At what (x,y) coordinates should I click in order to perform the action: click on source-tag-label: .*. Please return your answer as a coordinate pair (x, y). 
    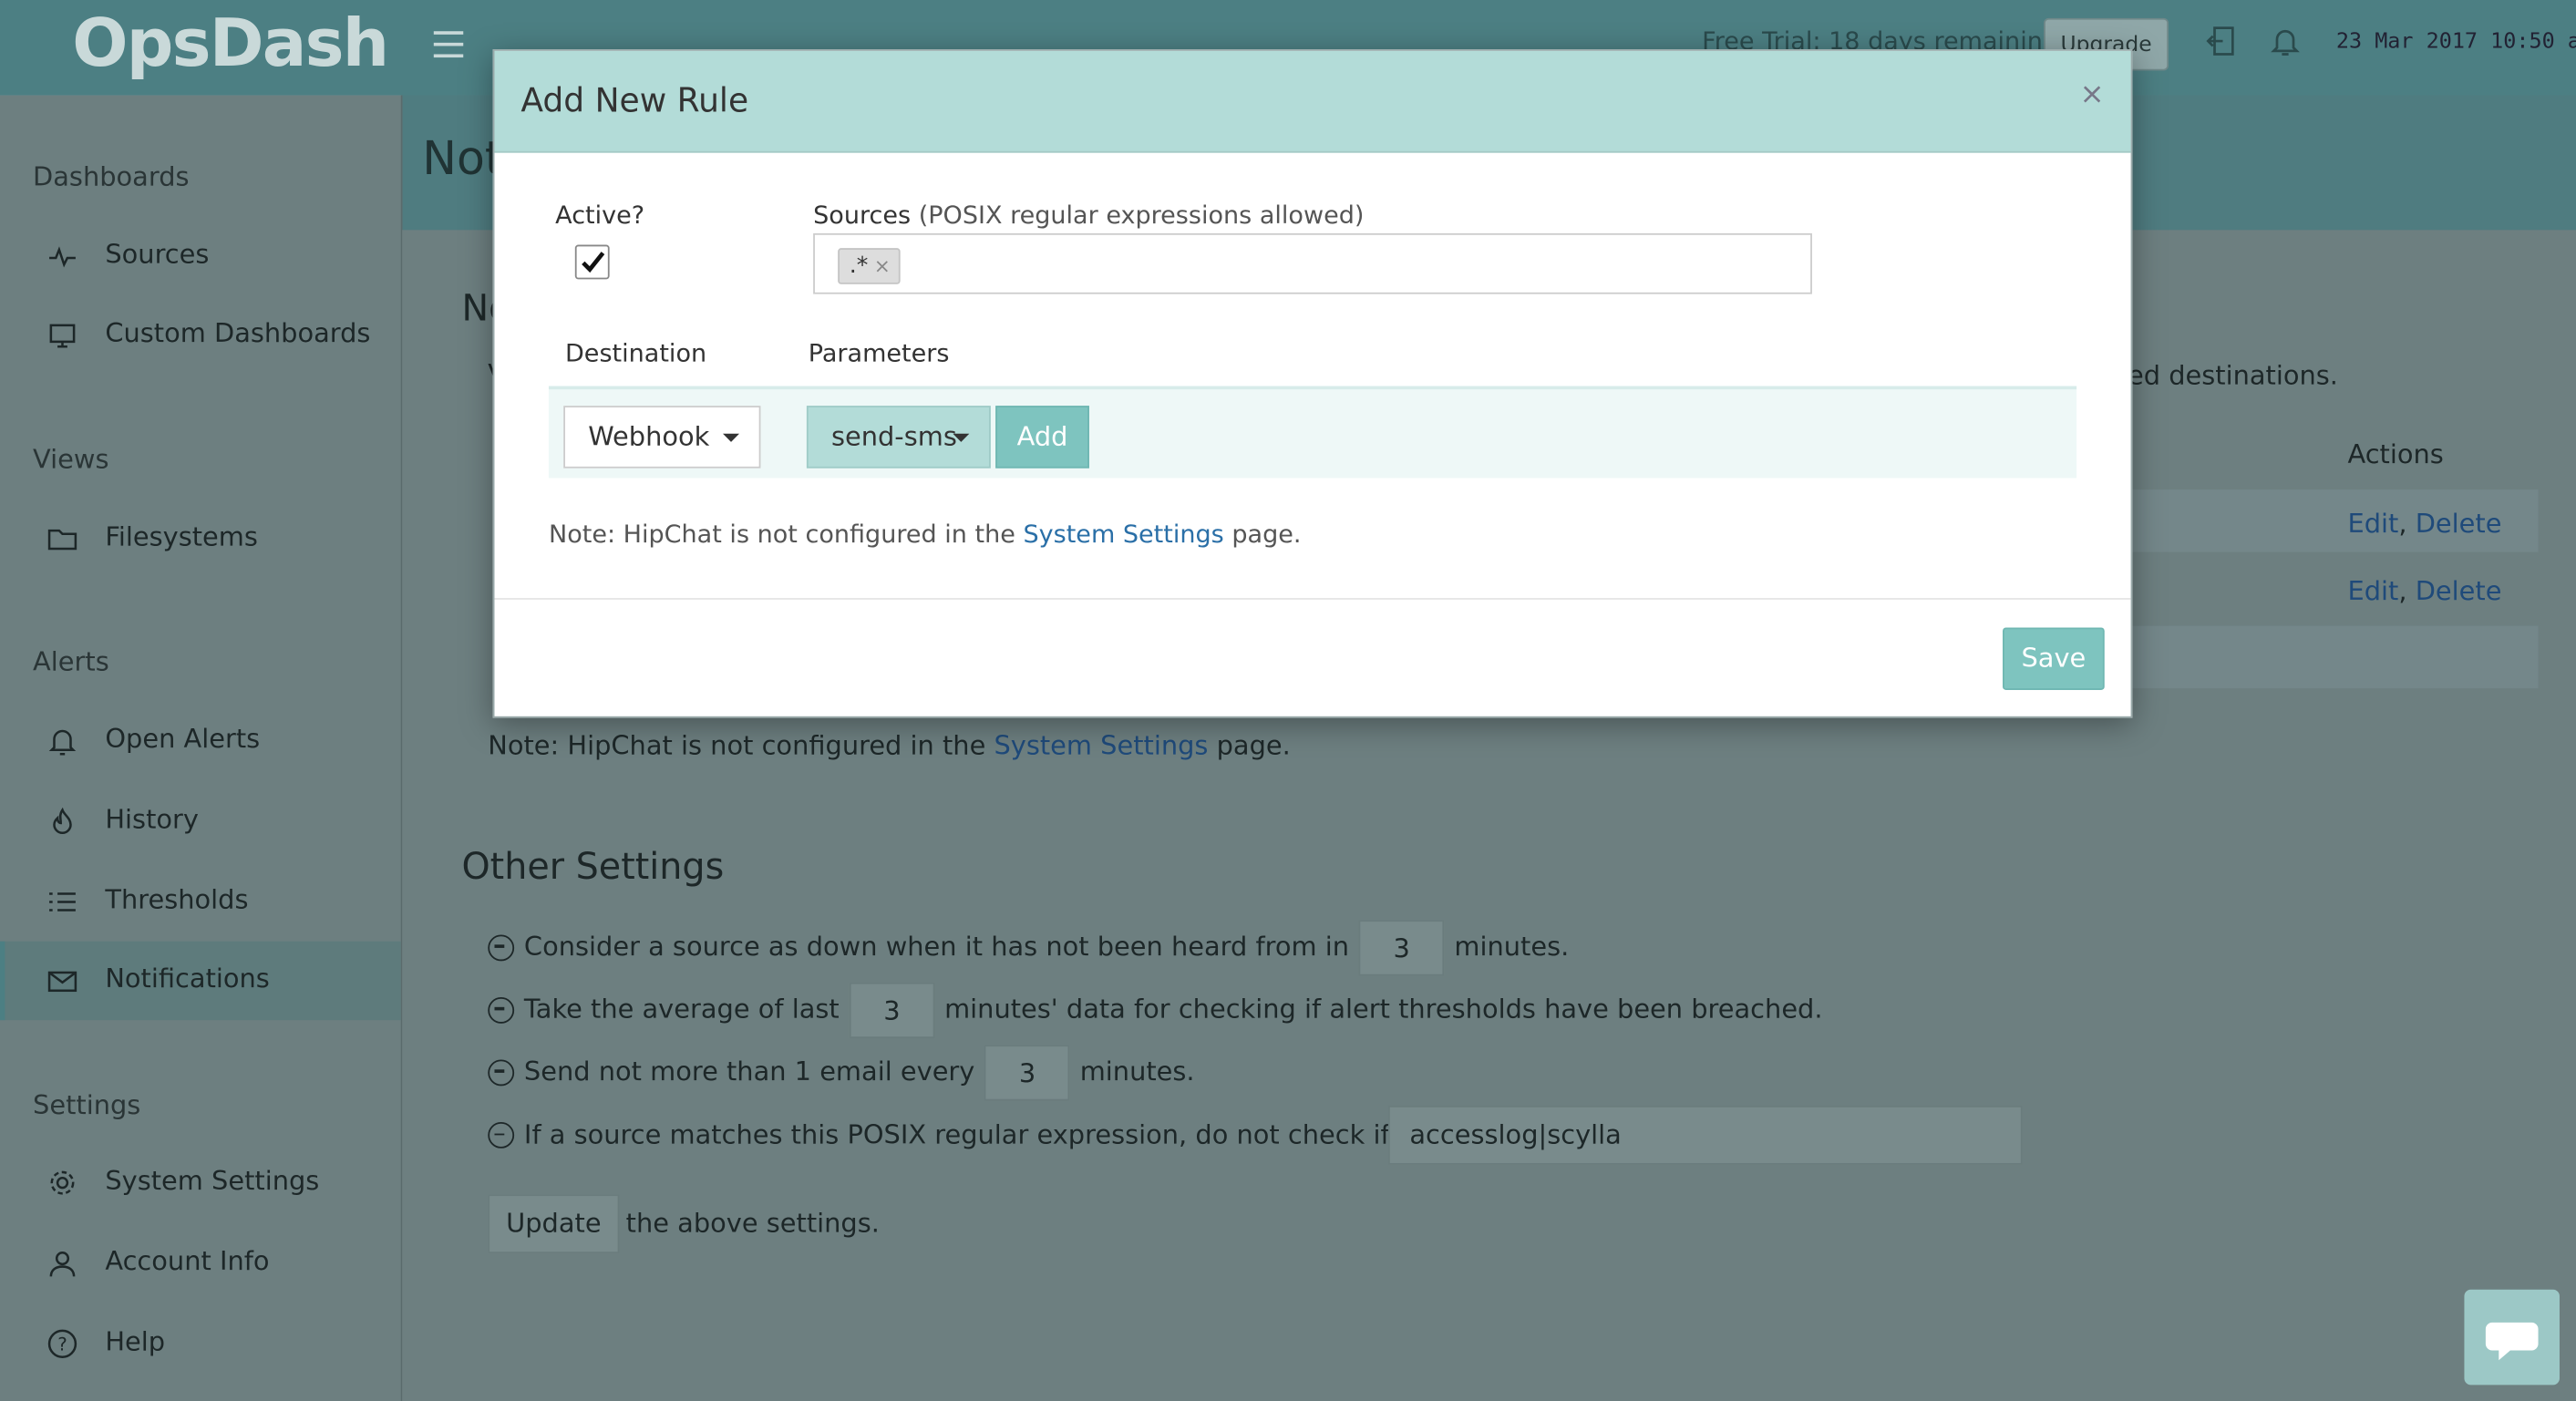
    Looking at the image, I should click on (859, 266).